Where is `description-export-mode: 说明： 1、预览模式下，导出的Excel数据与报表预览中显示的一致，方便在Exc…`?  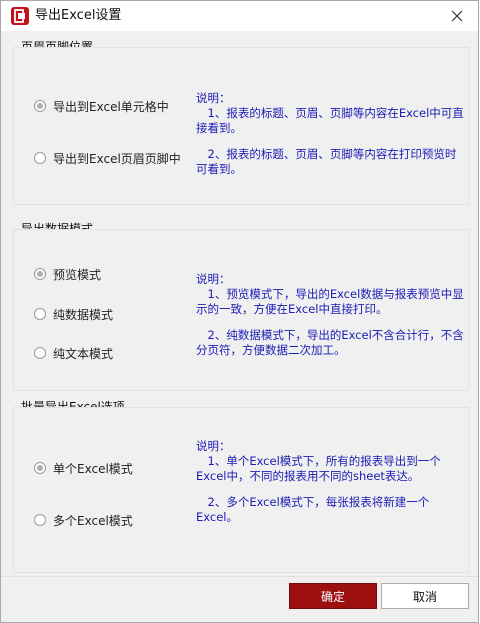 description-export-mode: 说明： 1、预览模式下，导出的Excel数据与报表预览中显示的一致，方便在Exc… is located at coordinates (331, 315).